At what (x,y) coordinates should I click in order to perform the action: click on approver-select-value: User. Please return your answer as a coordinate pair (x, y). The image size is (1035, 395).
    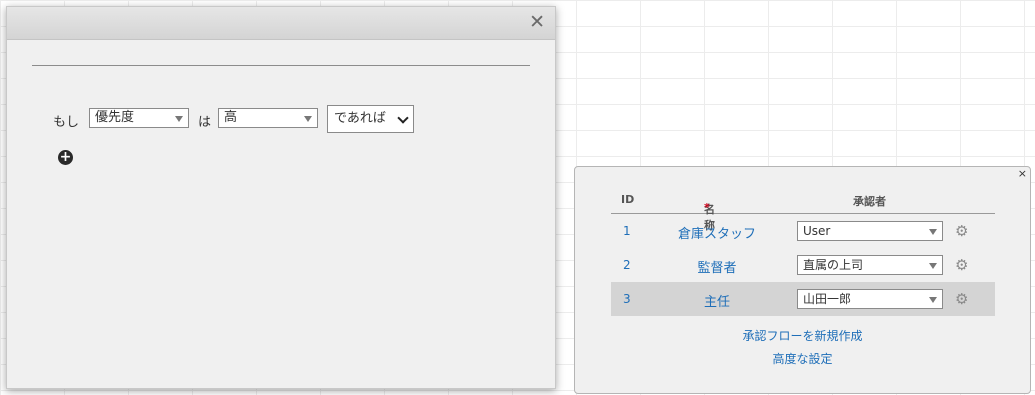
    Looking at the image, I should click on (817, 231).